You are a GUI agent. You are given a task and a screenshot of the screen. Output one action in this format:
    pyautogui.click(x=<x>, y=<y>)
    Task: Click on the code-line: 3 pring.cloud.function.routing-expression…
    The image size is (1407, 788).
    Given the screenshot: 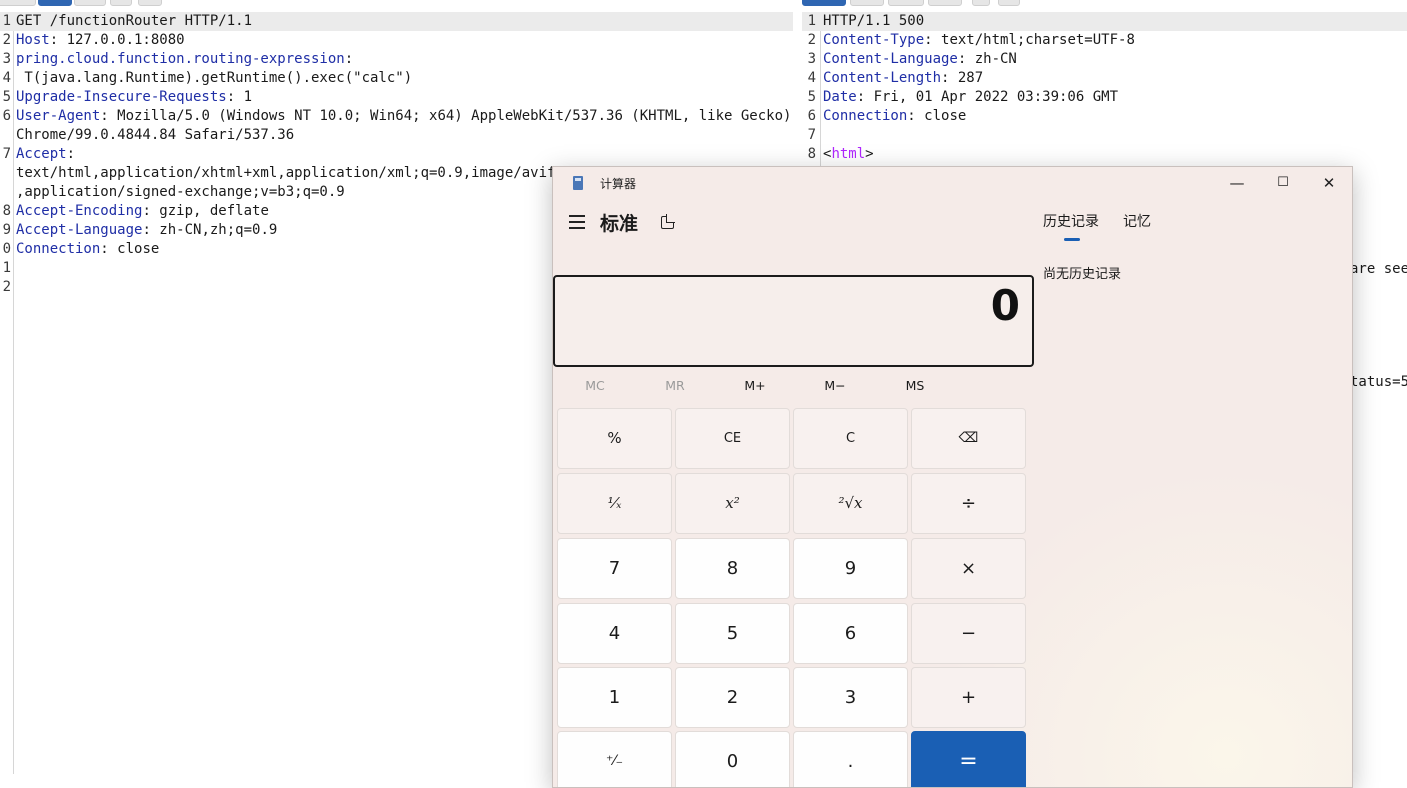 What is the action you would take?
    pyautogui.click(x=396, y=59)
    